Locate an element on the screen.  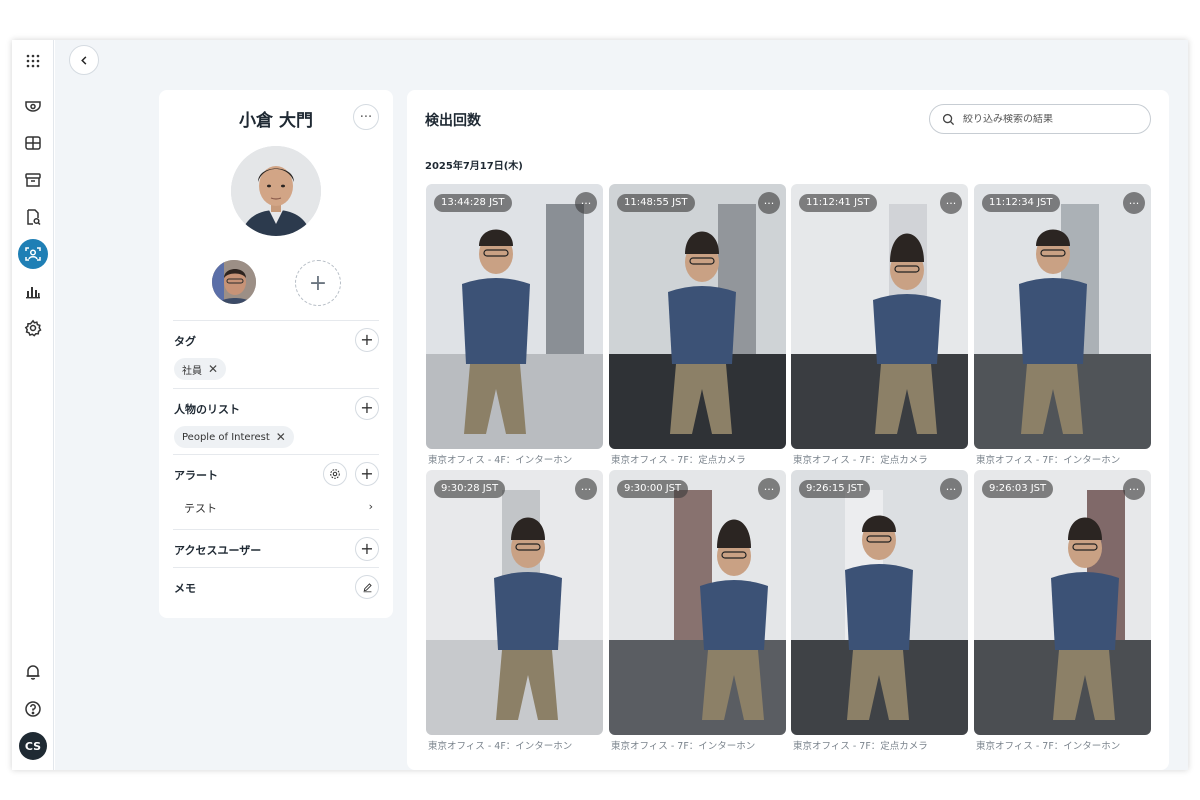
tags-section: タグ + 社員 ✕ is located at coordinates (276, 354).